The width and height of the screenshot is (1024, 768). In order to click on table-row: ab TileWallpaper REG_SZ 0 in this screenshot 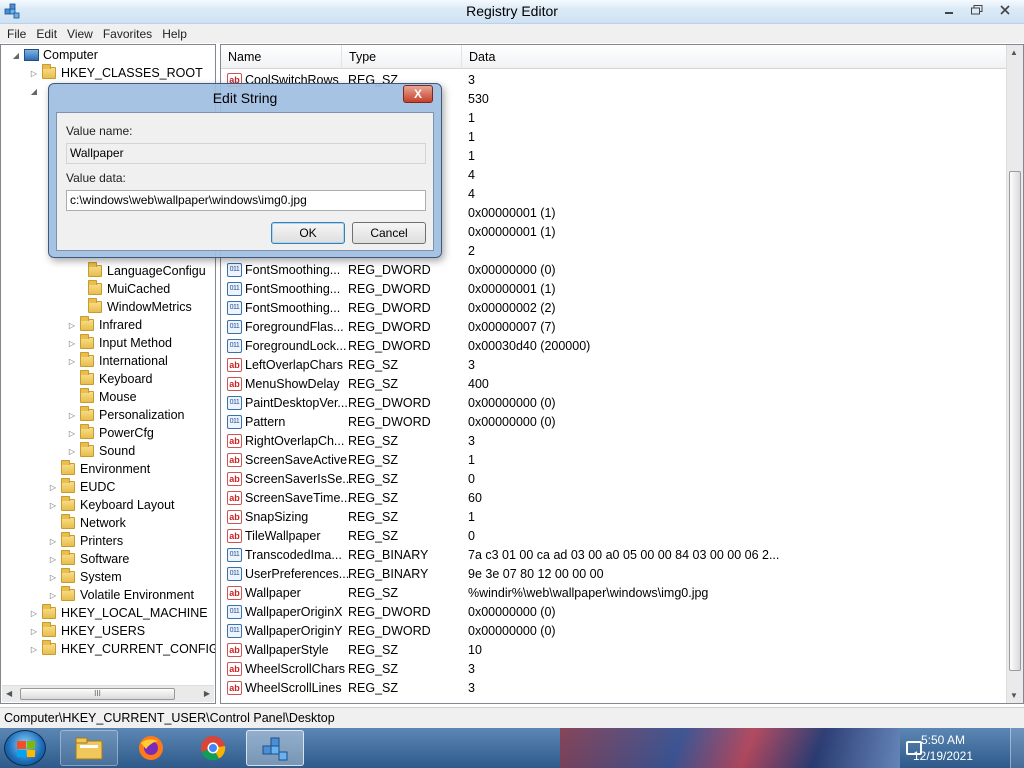, I will do `click(613, 535)`.